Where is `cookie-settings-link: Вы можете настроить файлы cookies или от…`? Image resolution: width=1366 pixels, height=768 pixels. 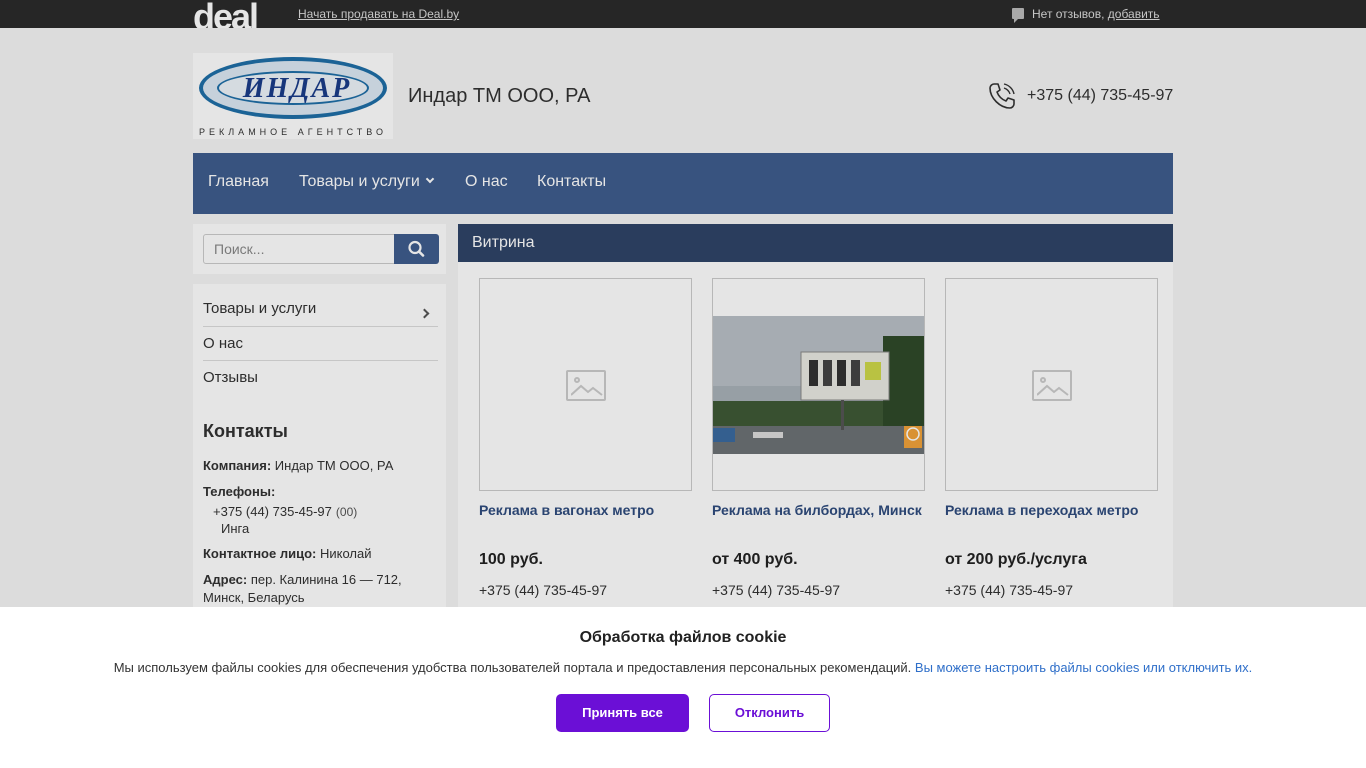
cookie-settings-link: Вы можете настроить файлы cookies или от… is located at coordinates (1083, 667).